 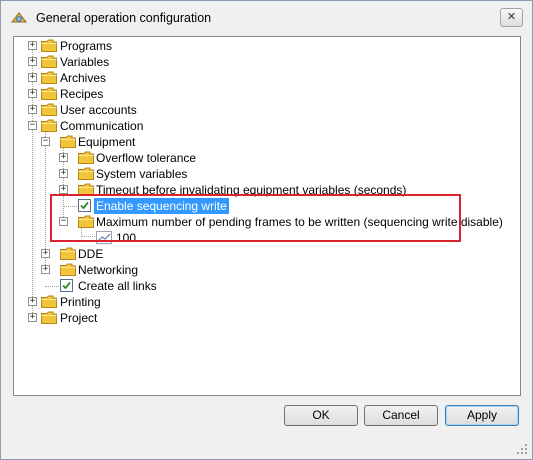 What do you see at coordinates (82, 94) in the screenshot?
I see `tree-label: Recipes` at bounding box center [82, 94].